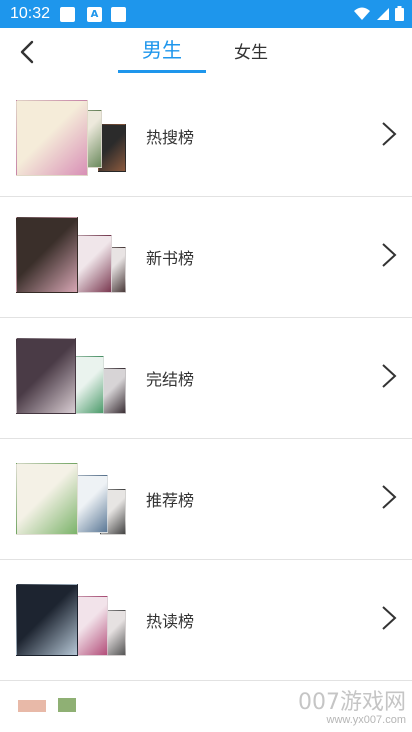 The height and width of the screenshot is (732, 412). What do you see at coordinates (170, 379) in the screenshot?
I see `ranking-label: 完结榜` at bounding box center [170, 379].